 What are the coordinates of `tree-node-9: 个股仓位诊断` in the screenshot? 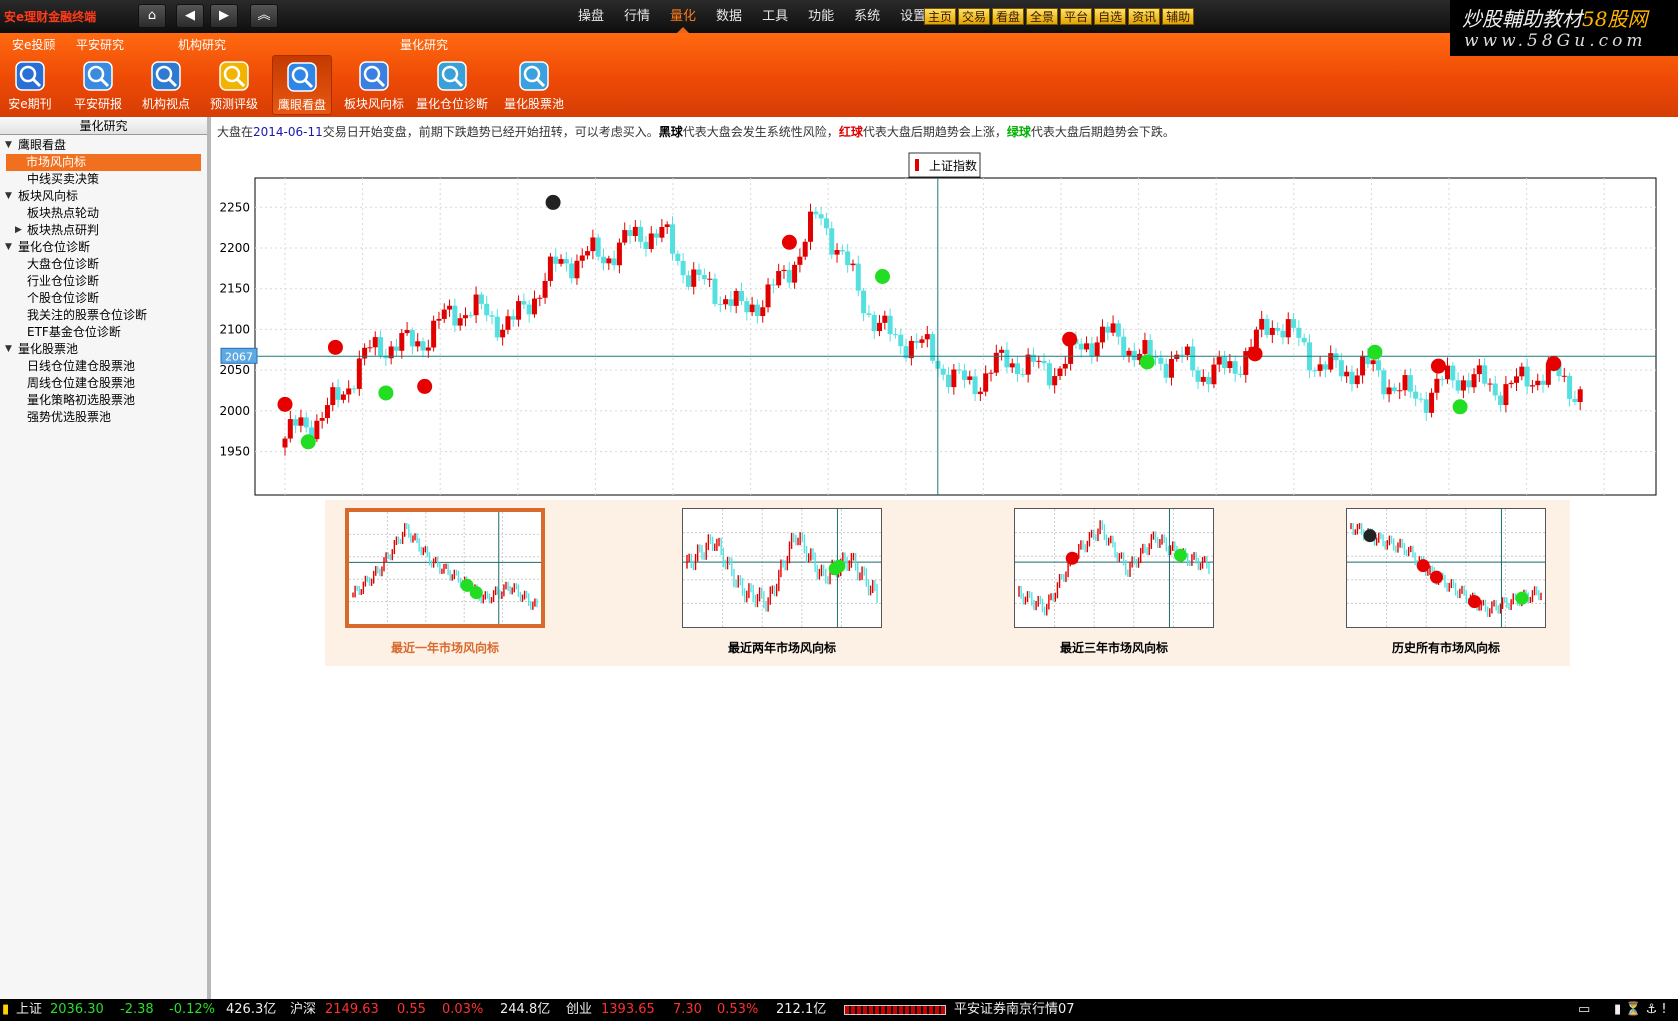 It's located at (103, 298).